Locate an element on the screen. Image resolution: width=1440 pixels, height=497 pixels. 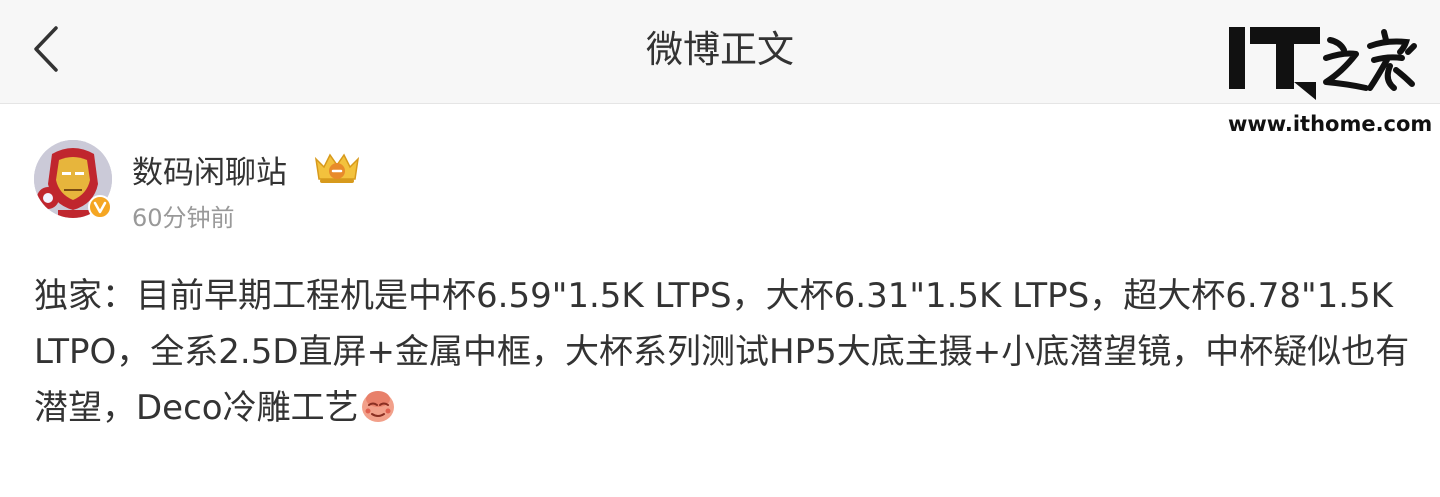
crown-member-icon is located at coordinates (337, 167).